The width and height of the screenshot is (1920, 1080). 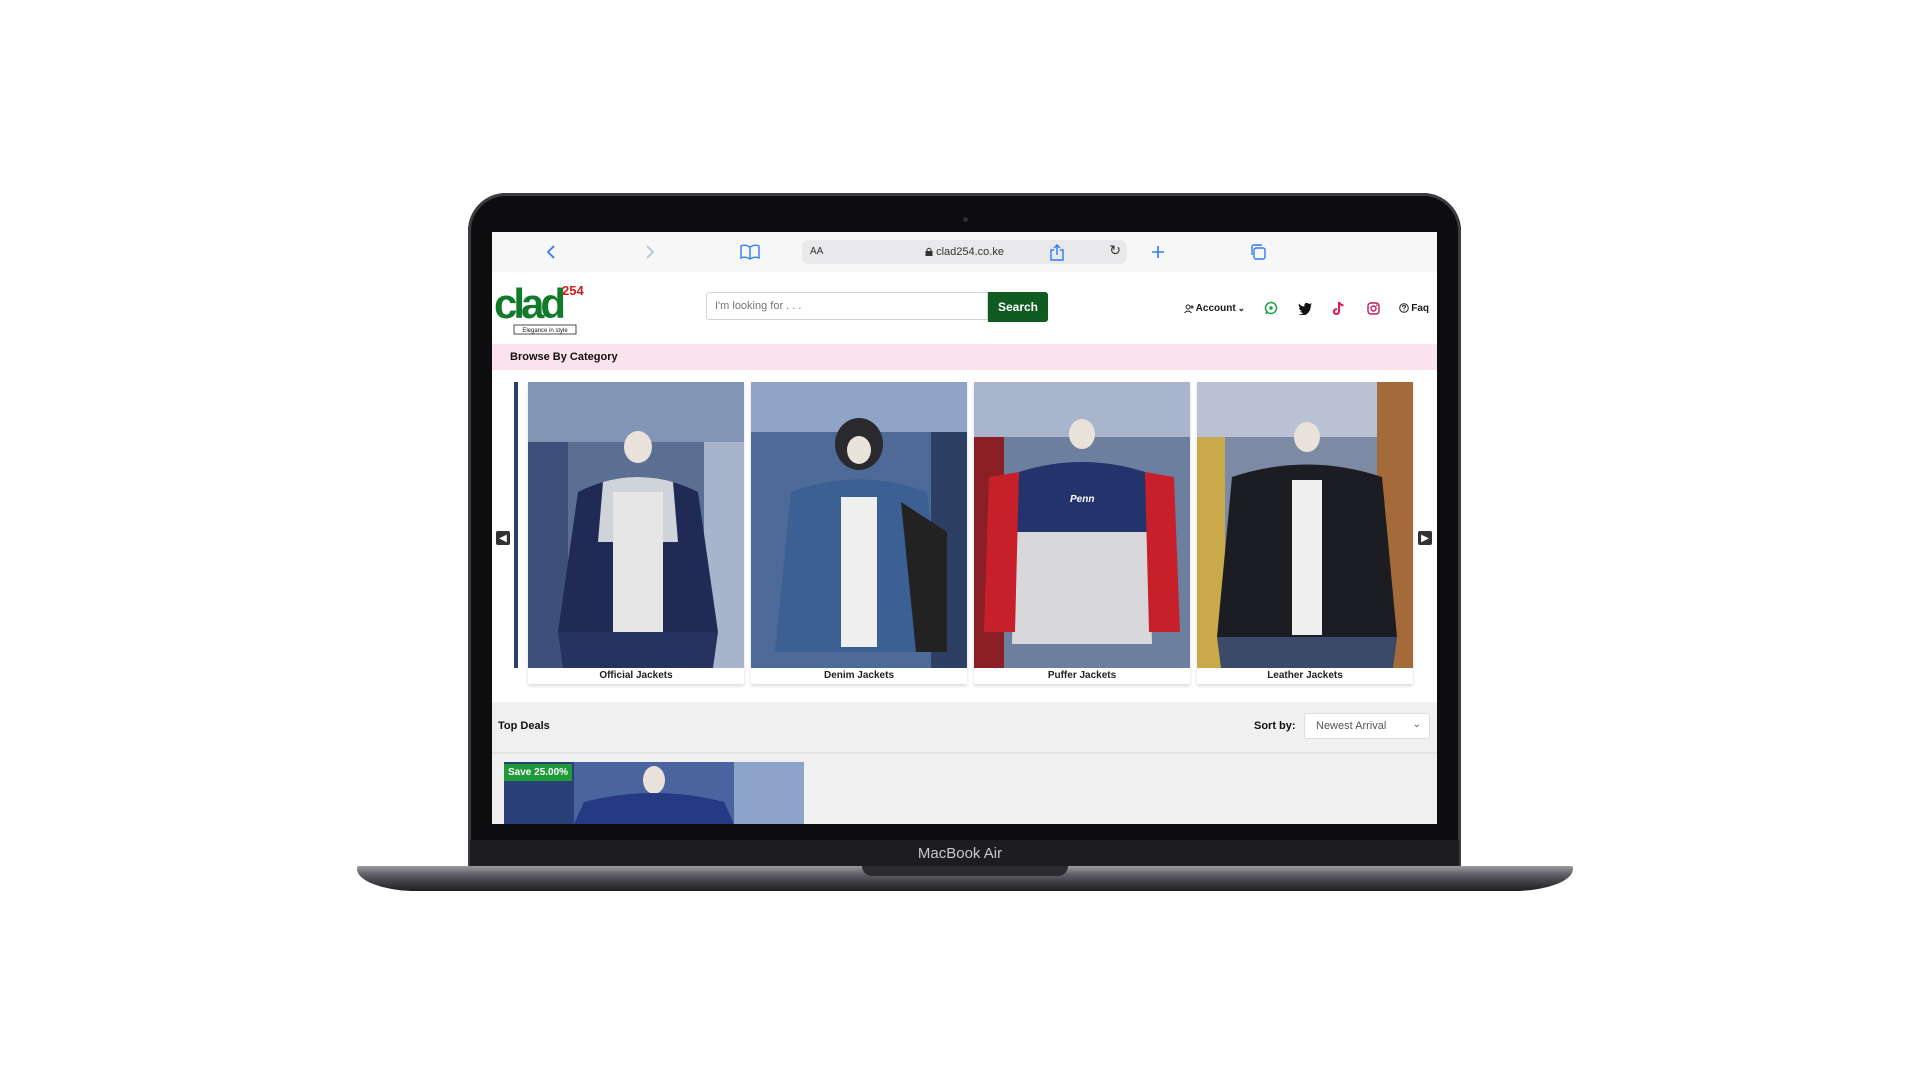 I want to click on category-header: Browse By Category, so click(x=964, y=357).